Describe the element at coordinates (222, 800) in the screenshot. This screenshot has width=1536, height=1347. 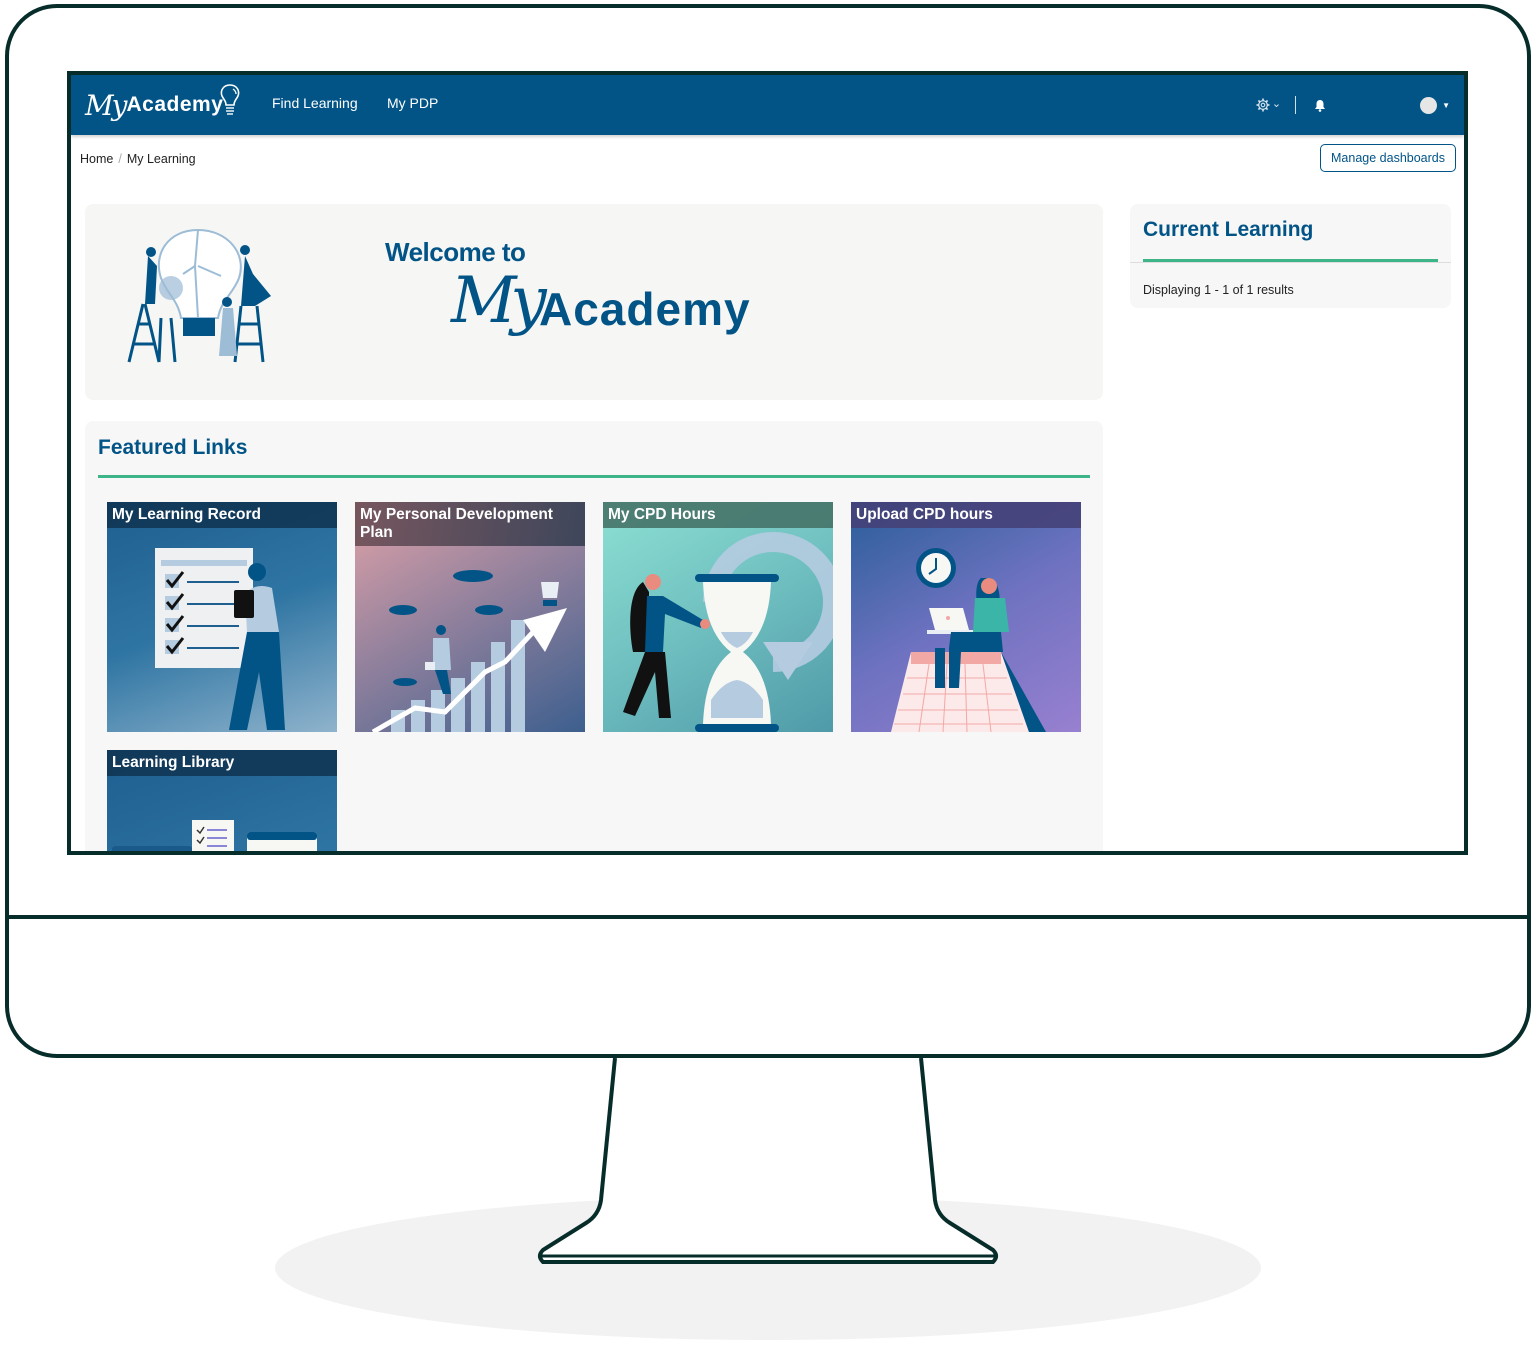
I see `tile-learning-library: Learning Library` at that location.